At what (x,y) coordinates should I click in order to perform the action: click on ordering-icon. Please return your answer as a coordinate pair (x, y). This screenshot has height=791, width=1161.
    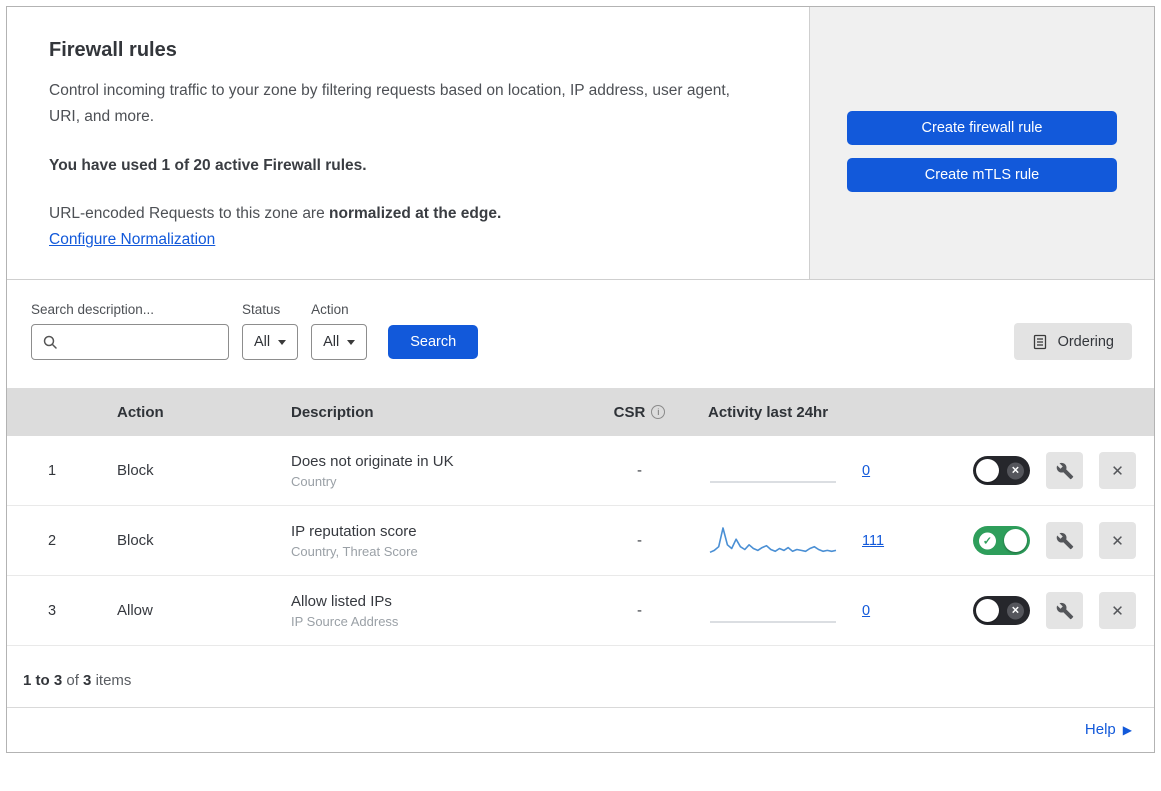
    Looking at the image, I should click on (1040, 342).